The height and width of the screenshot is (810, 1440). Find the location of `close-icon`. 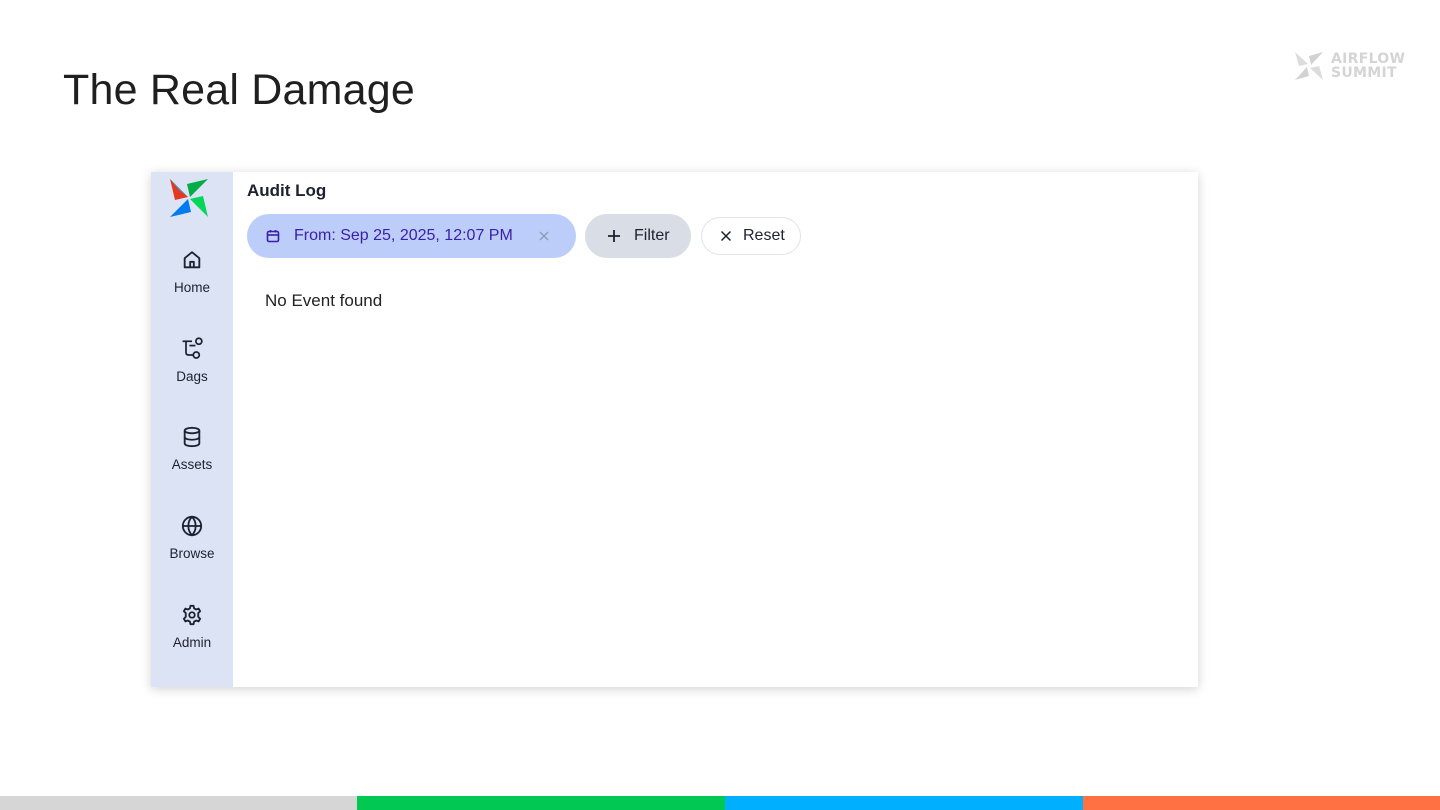

close-icon is located at coordinates (726, 236).